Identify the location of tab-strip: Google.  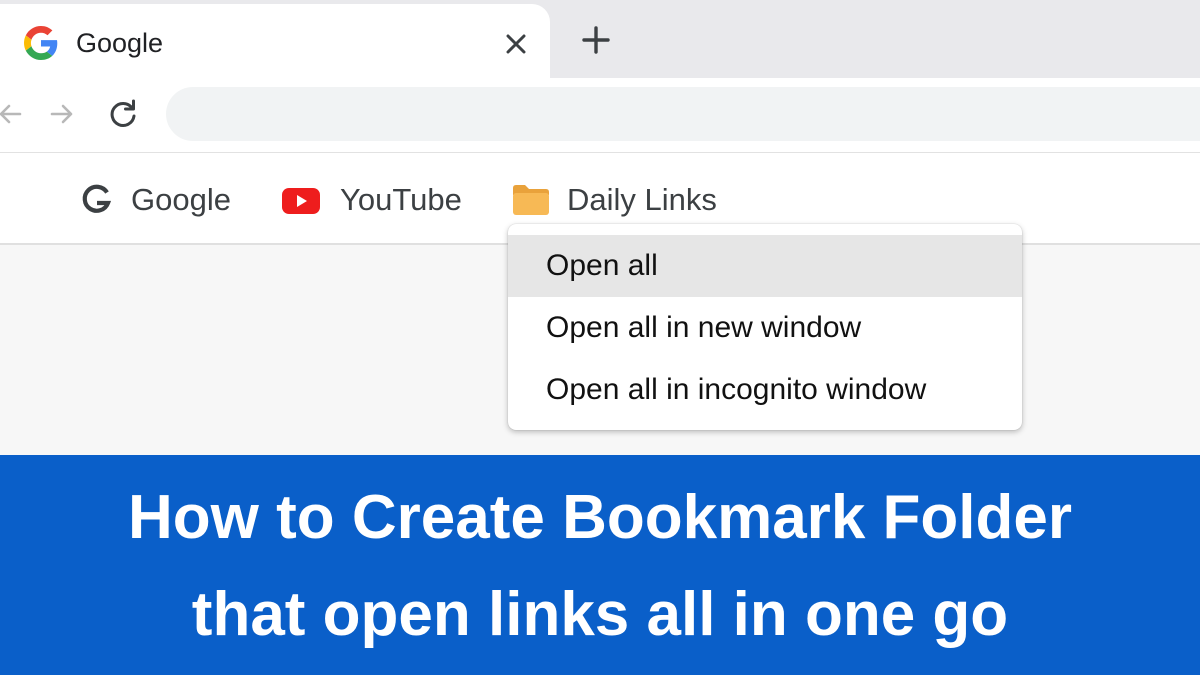
(600, 42).